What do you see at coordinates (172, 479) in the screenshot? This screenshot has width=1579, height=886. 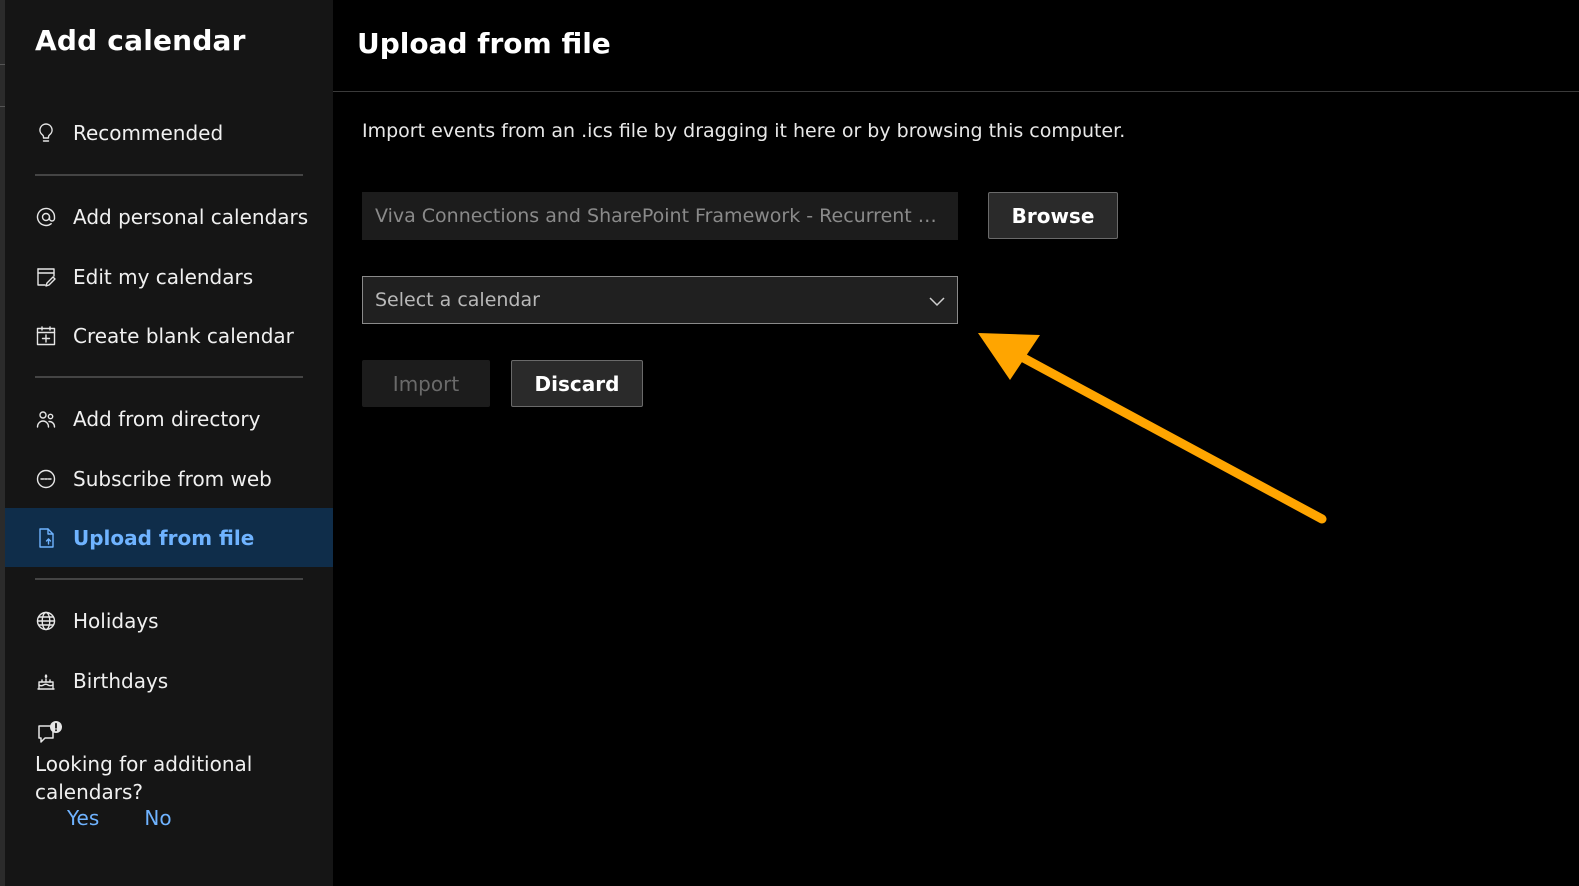 I see `nav-item-label: Subscribe from web` at bounding box center [172, 479].